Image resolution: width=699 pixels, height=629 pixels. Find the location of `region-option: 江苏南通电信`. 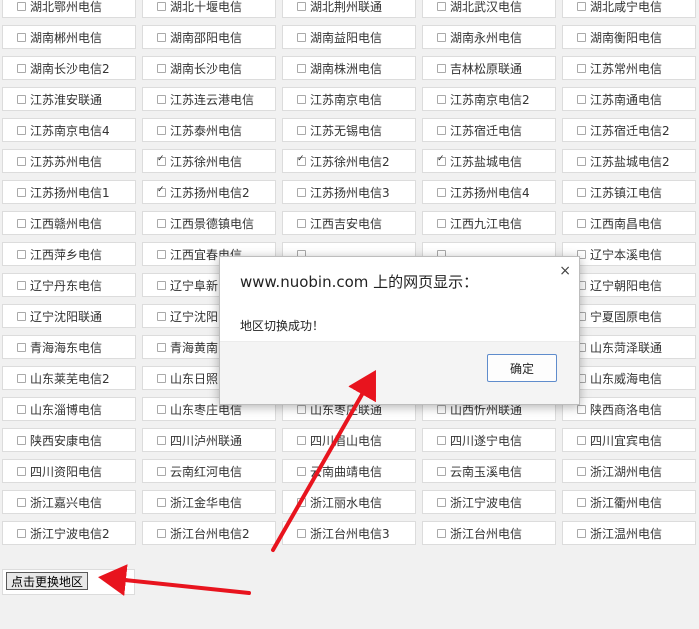

region-option: 江苏南通电信 is located at coordinates (629, 99).